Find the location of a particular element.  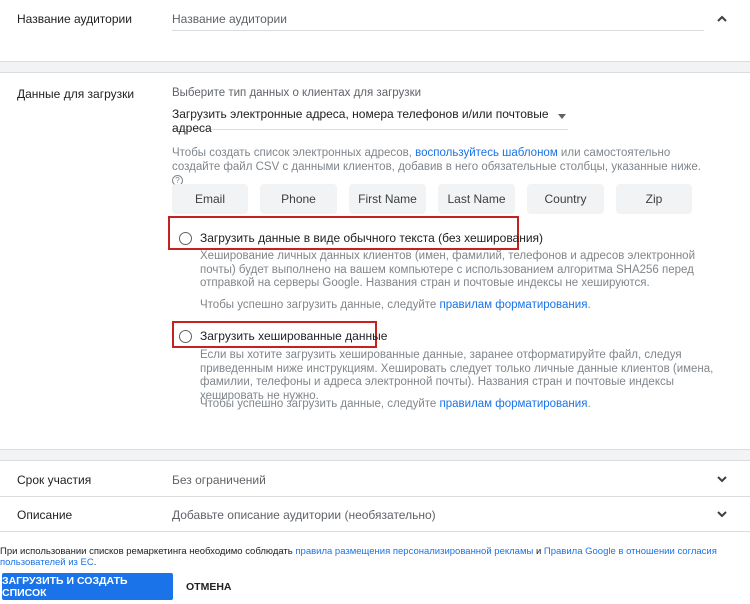

audience-name-underline is located at coordinates (438, 30).